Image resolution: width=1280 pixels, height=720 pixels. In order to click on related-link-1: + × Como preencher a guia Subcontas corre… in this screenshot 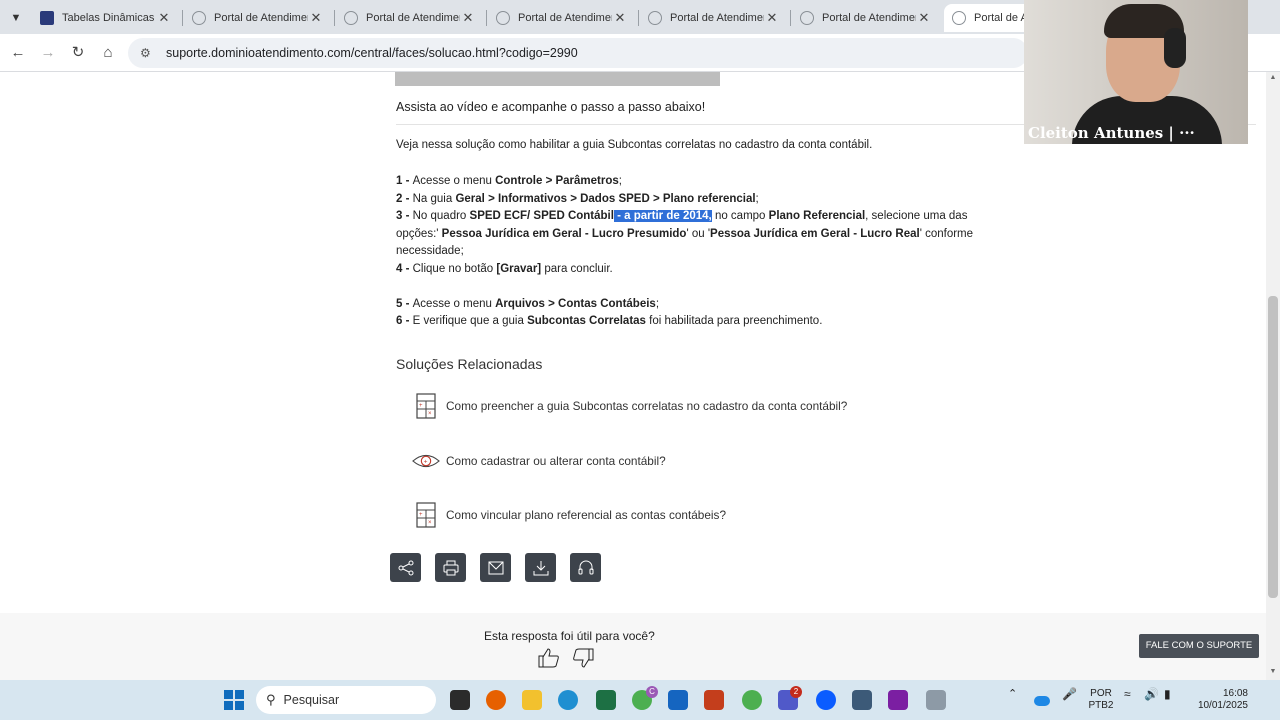, I will do `click(629, 406)`.